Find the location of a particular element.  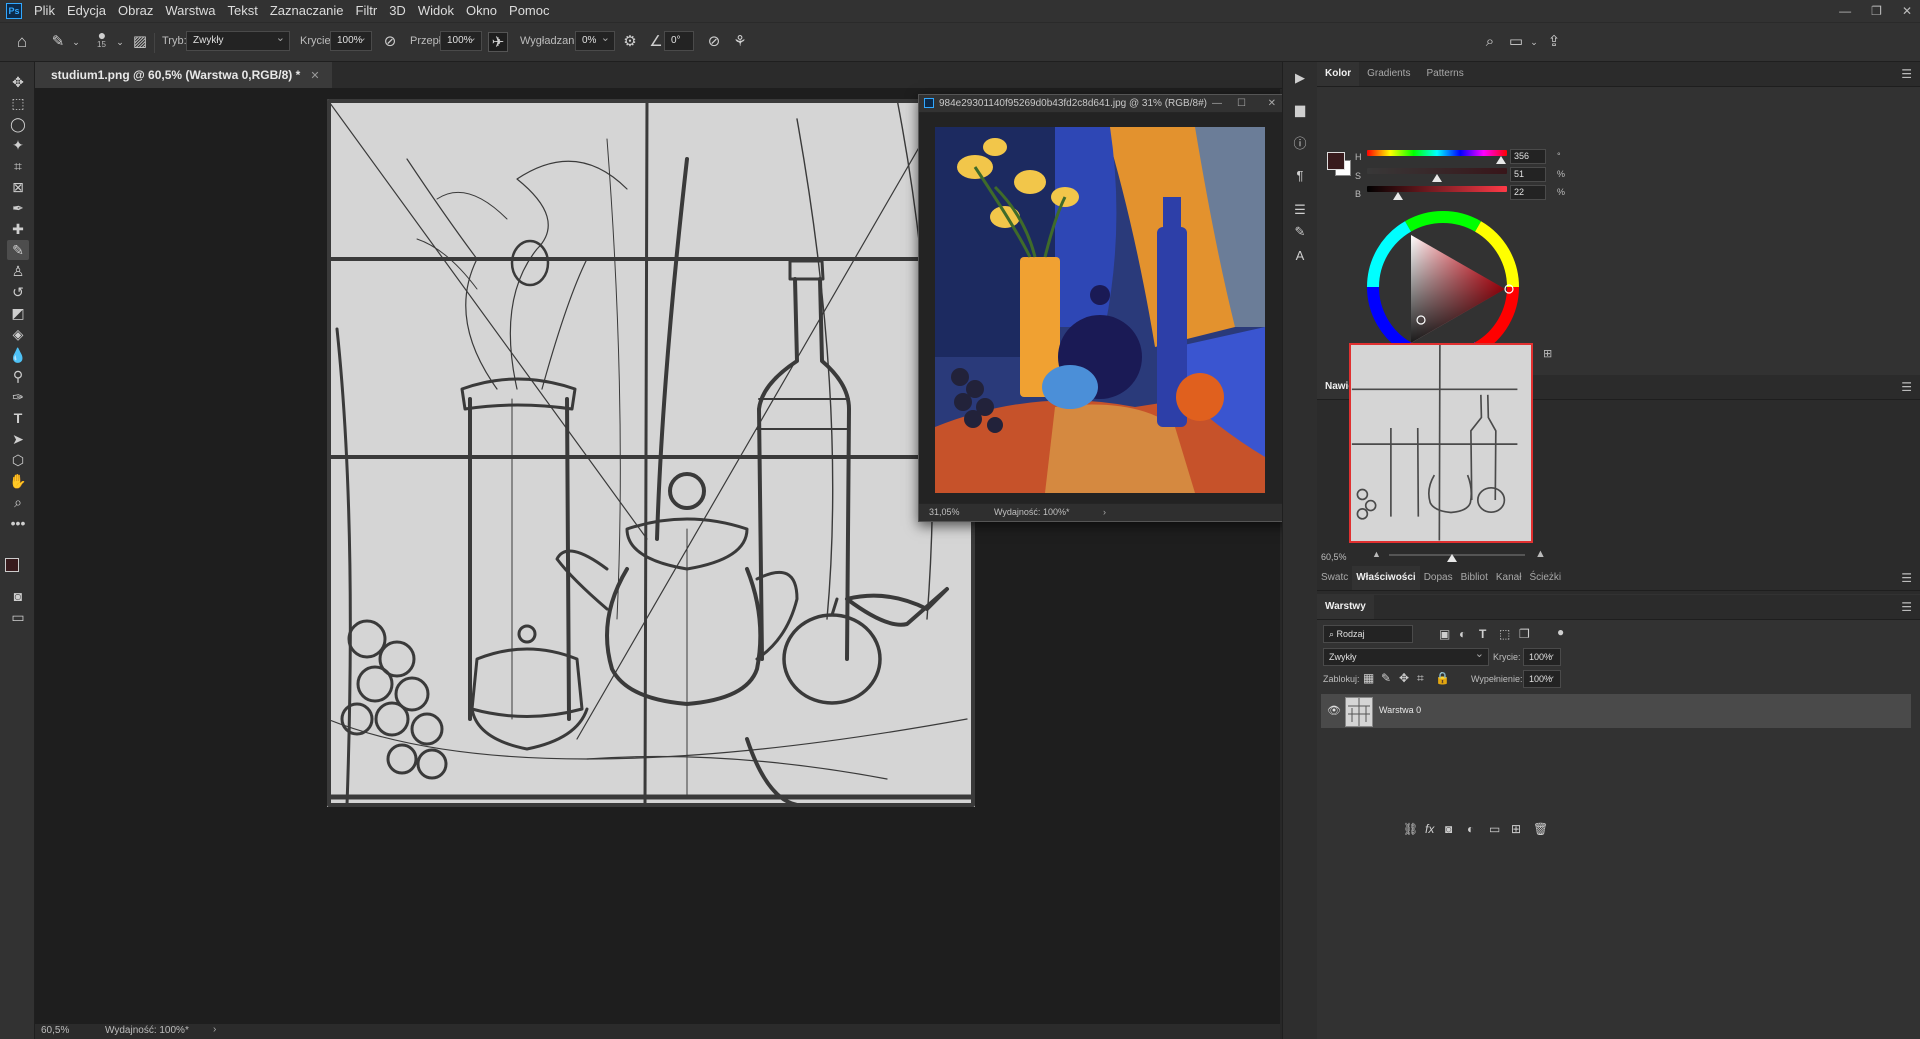

play-actions-icon: ▶ is located at coordinates (1300, 78).